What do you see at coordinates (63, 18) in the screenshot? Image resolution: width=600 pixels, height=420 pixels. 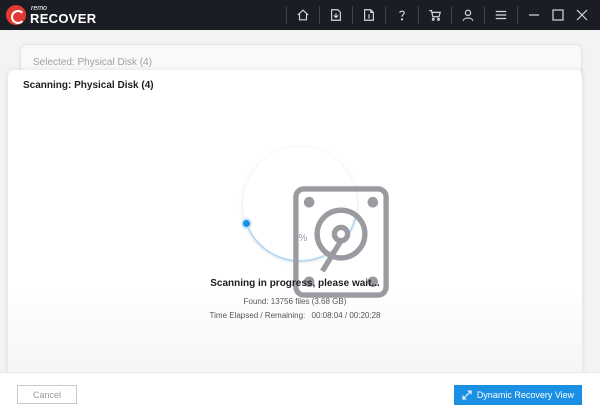 I see `logo-big-text: RECOVER` at bounding box center [63, 18].